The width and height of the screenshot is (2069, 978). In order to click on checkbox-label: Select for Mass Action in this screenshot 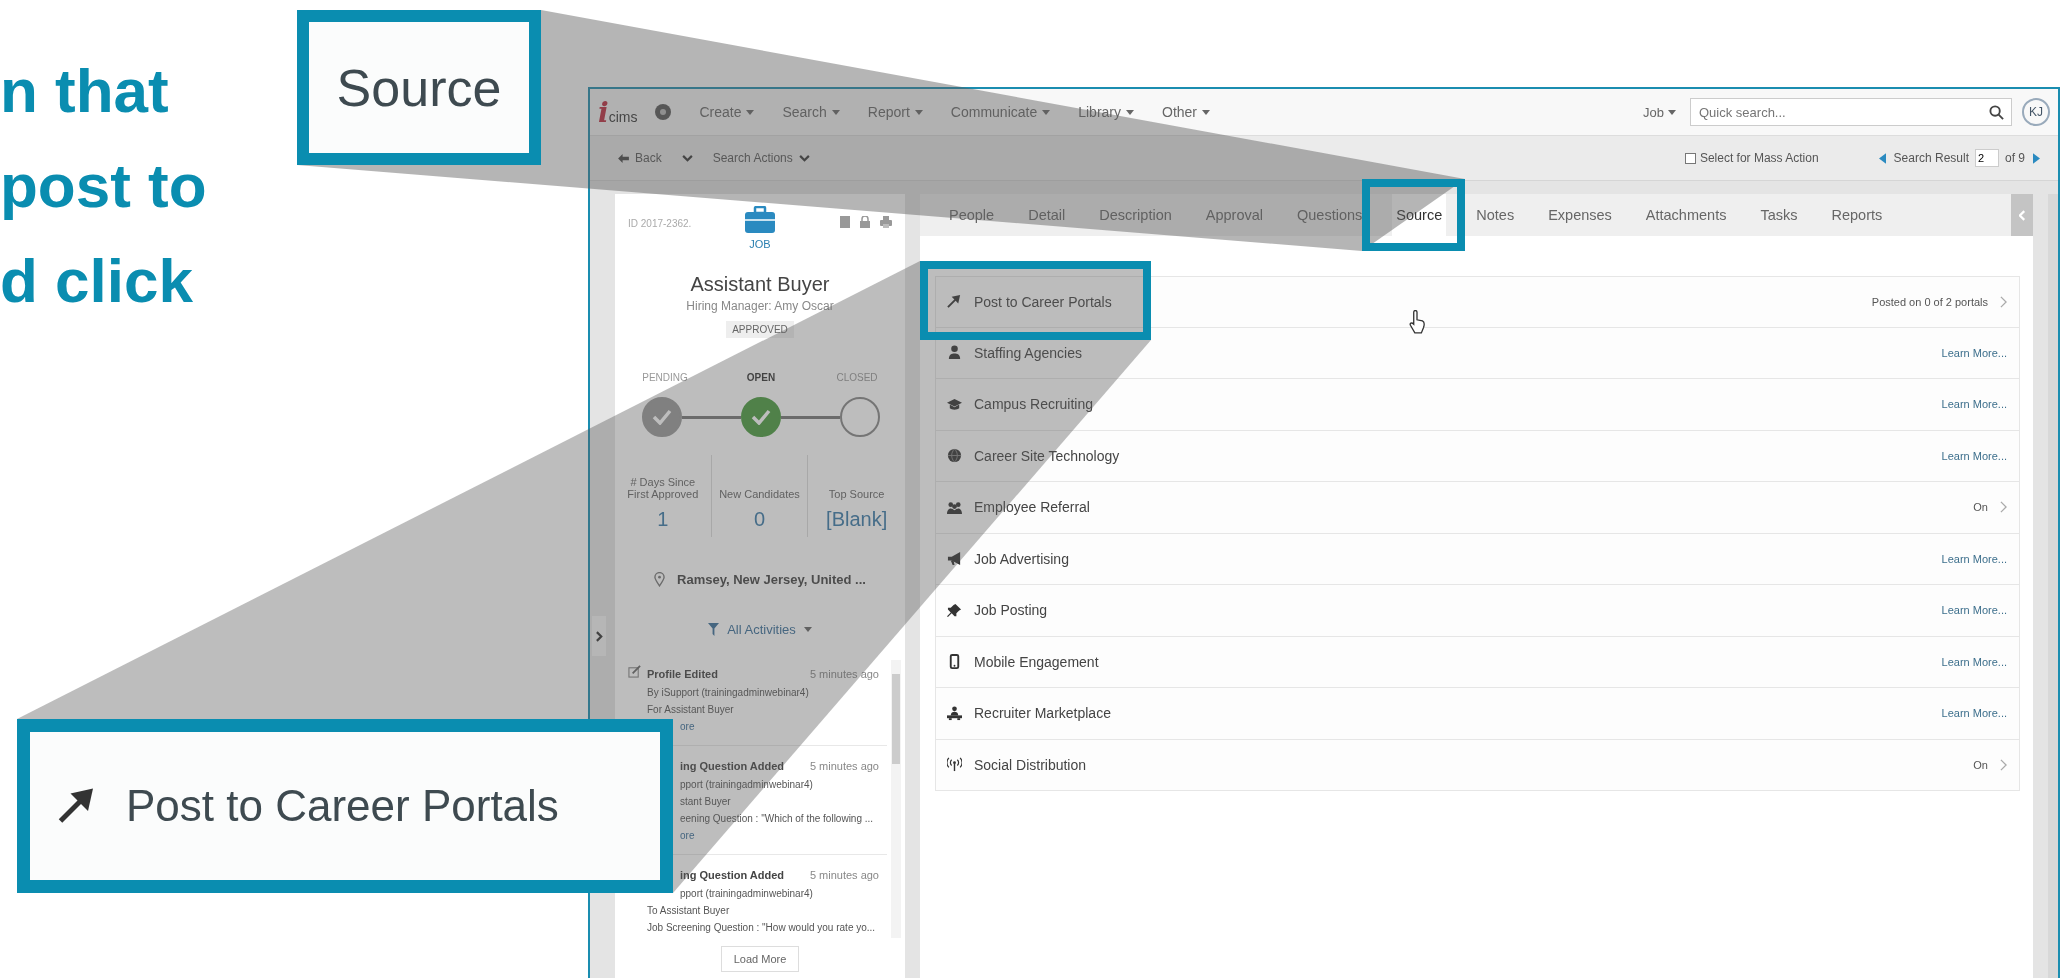, I will do `click(1759, 158)`.